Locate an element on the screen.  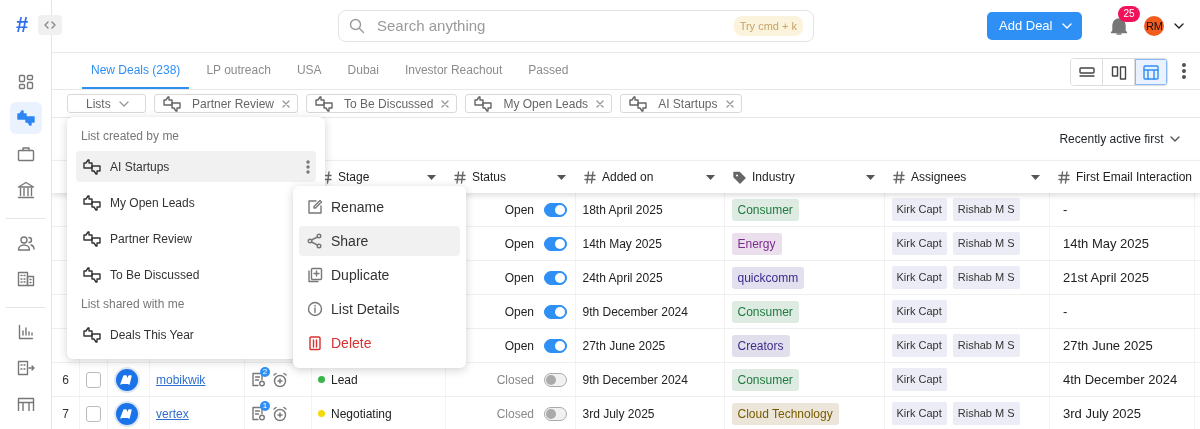
filter-chip: Partner Review is located at coordinates (226, 103).